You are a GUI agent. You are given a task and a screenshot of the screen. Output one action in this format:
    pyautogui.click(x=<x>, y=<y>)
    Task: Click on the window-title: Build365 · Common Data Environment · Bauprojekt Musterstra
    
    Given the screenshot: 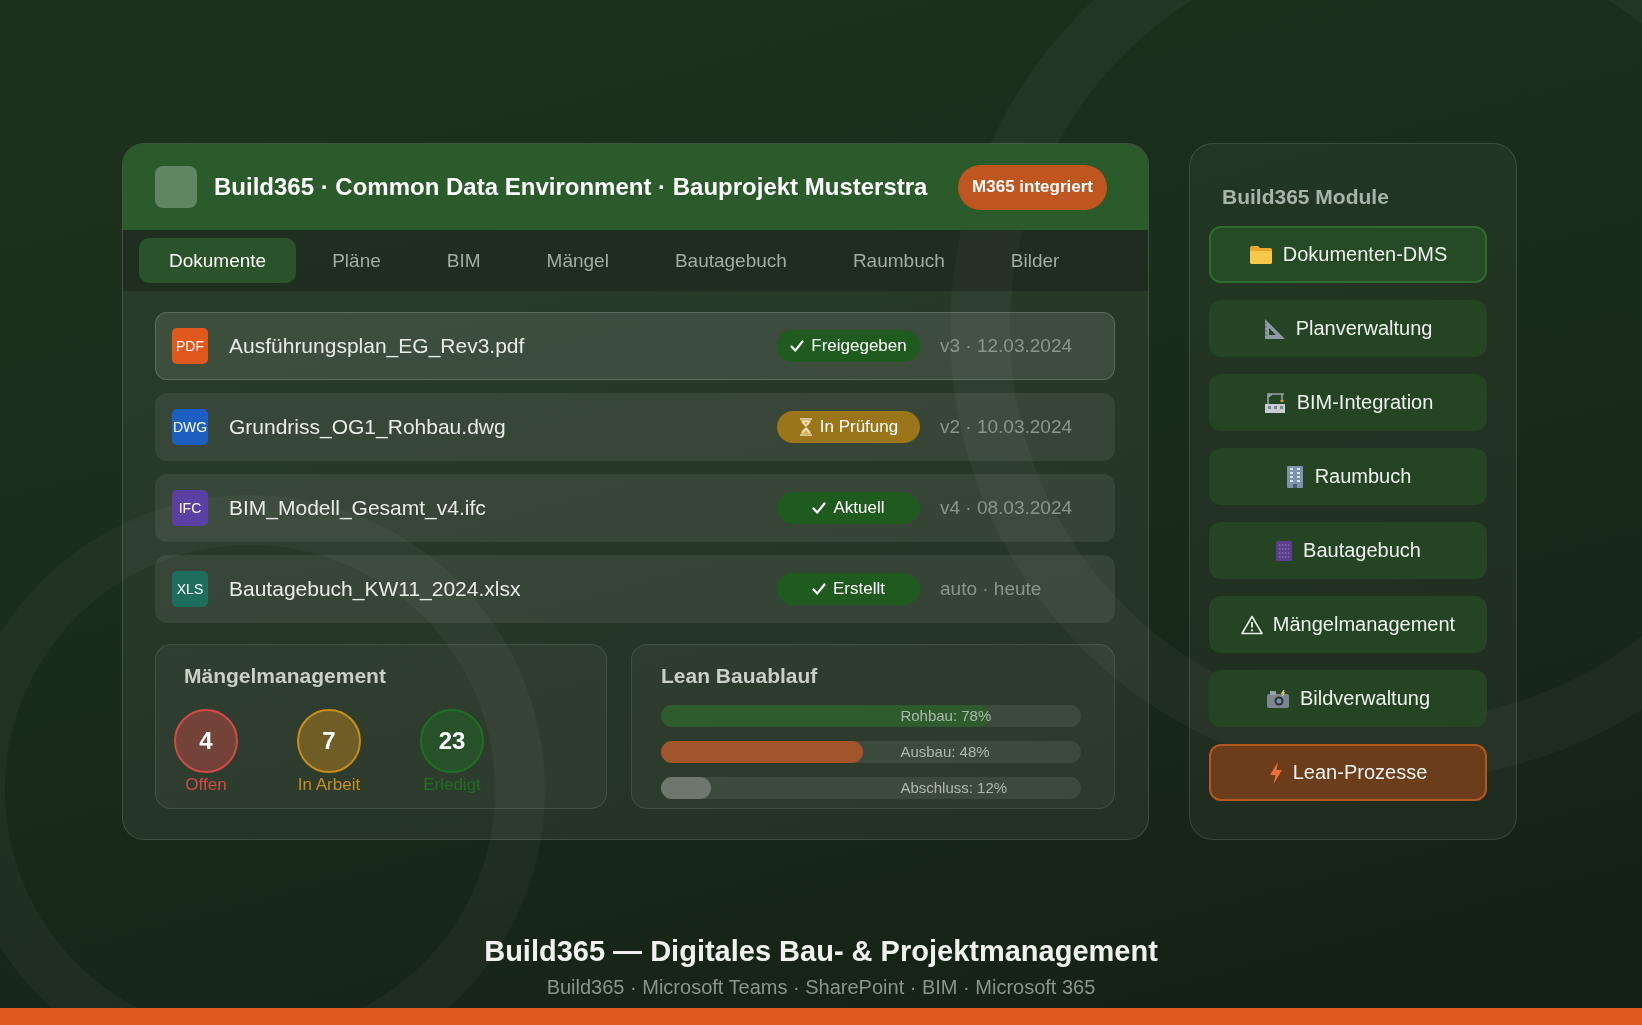 What is the action you would take?
    pyautogui.click(x=571, y=187)
    